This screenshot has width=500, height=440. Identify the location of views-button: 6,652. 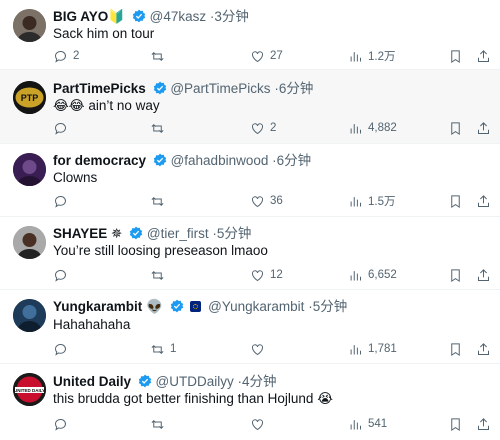
(372, 275).